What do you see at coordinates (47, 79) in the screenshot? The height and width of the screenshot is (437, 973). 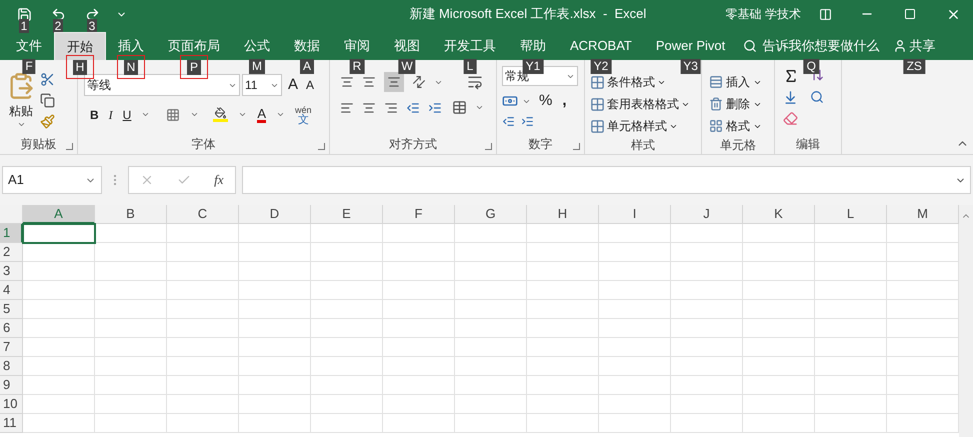 I see `cut-icon` at bounding box center [47, 79].